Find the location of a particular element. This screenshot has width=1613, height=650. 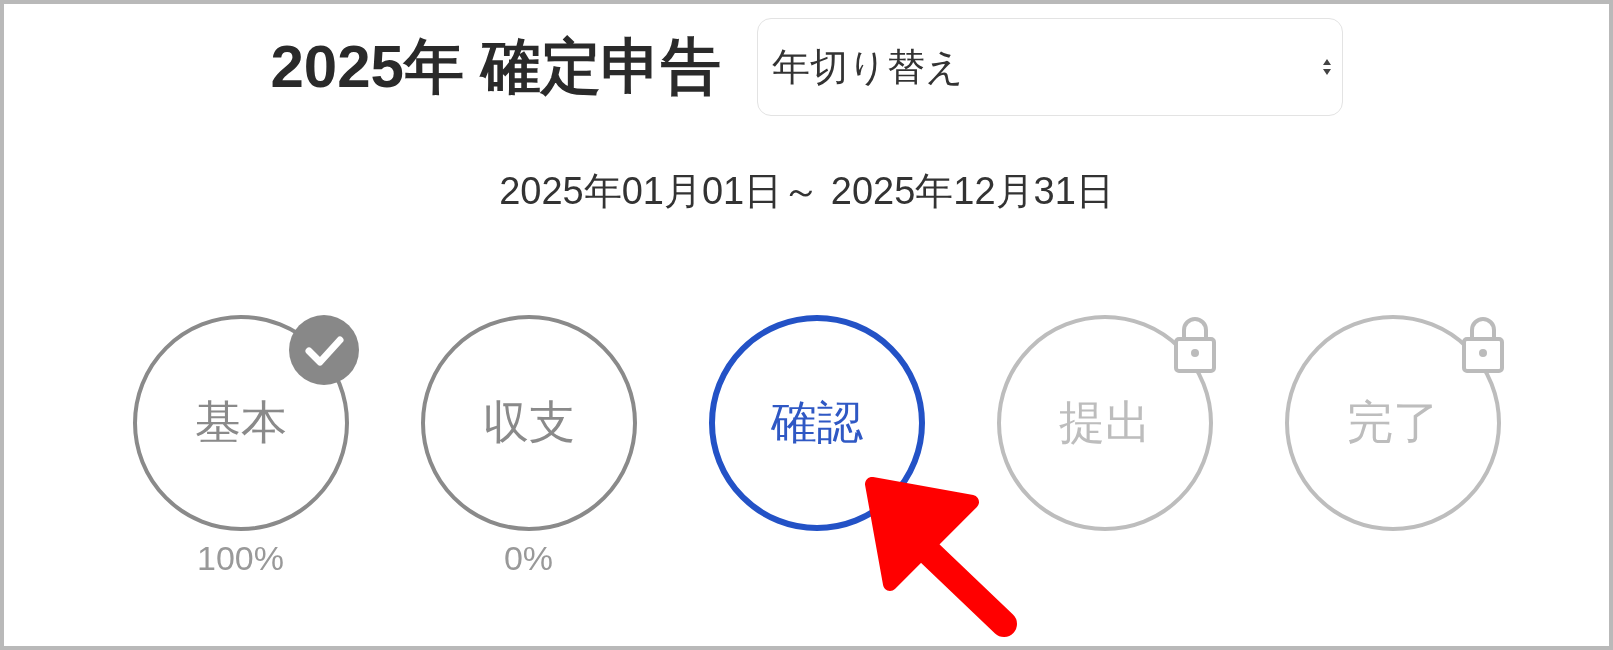

progress-percent: 0% is located at coordinates (528, 558).